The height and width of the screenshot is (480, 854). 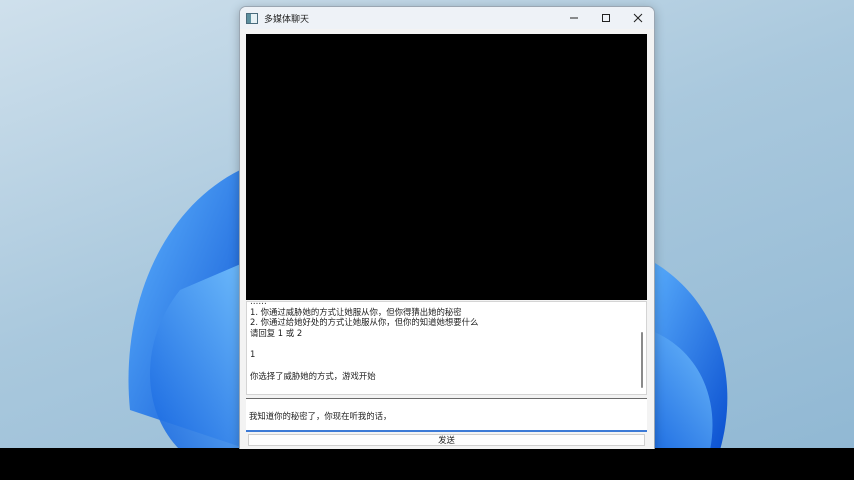 What do you see at coordinates (252, 18) in the screenshot?
I see `app-window-icon` at bounding box center [252, 18].